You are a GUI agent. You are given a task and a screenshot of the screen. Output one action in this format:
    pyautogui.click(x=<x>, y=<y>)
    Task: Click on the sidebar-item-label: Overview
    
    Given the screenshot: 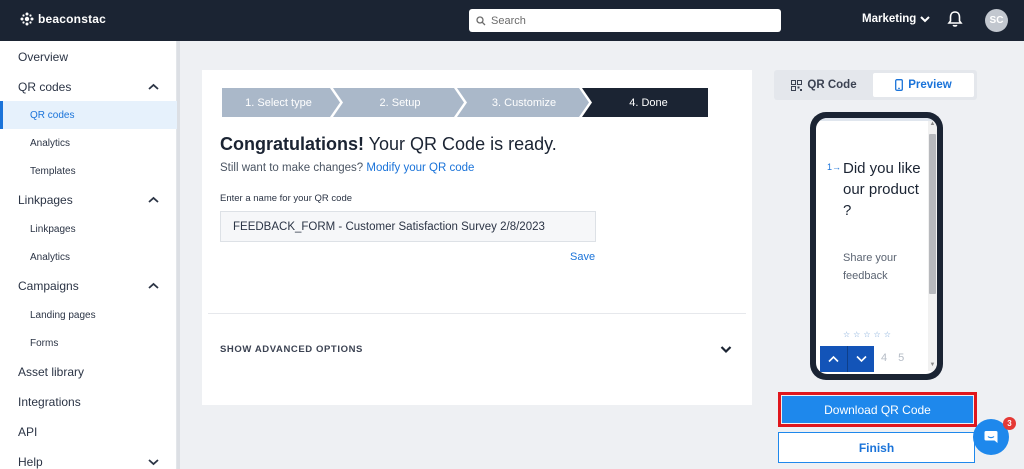 What is the action you would take?
    pyautogui.click(x=43, y=57)
    